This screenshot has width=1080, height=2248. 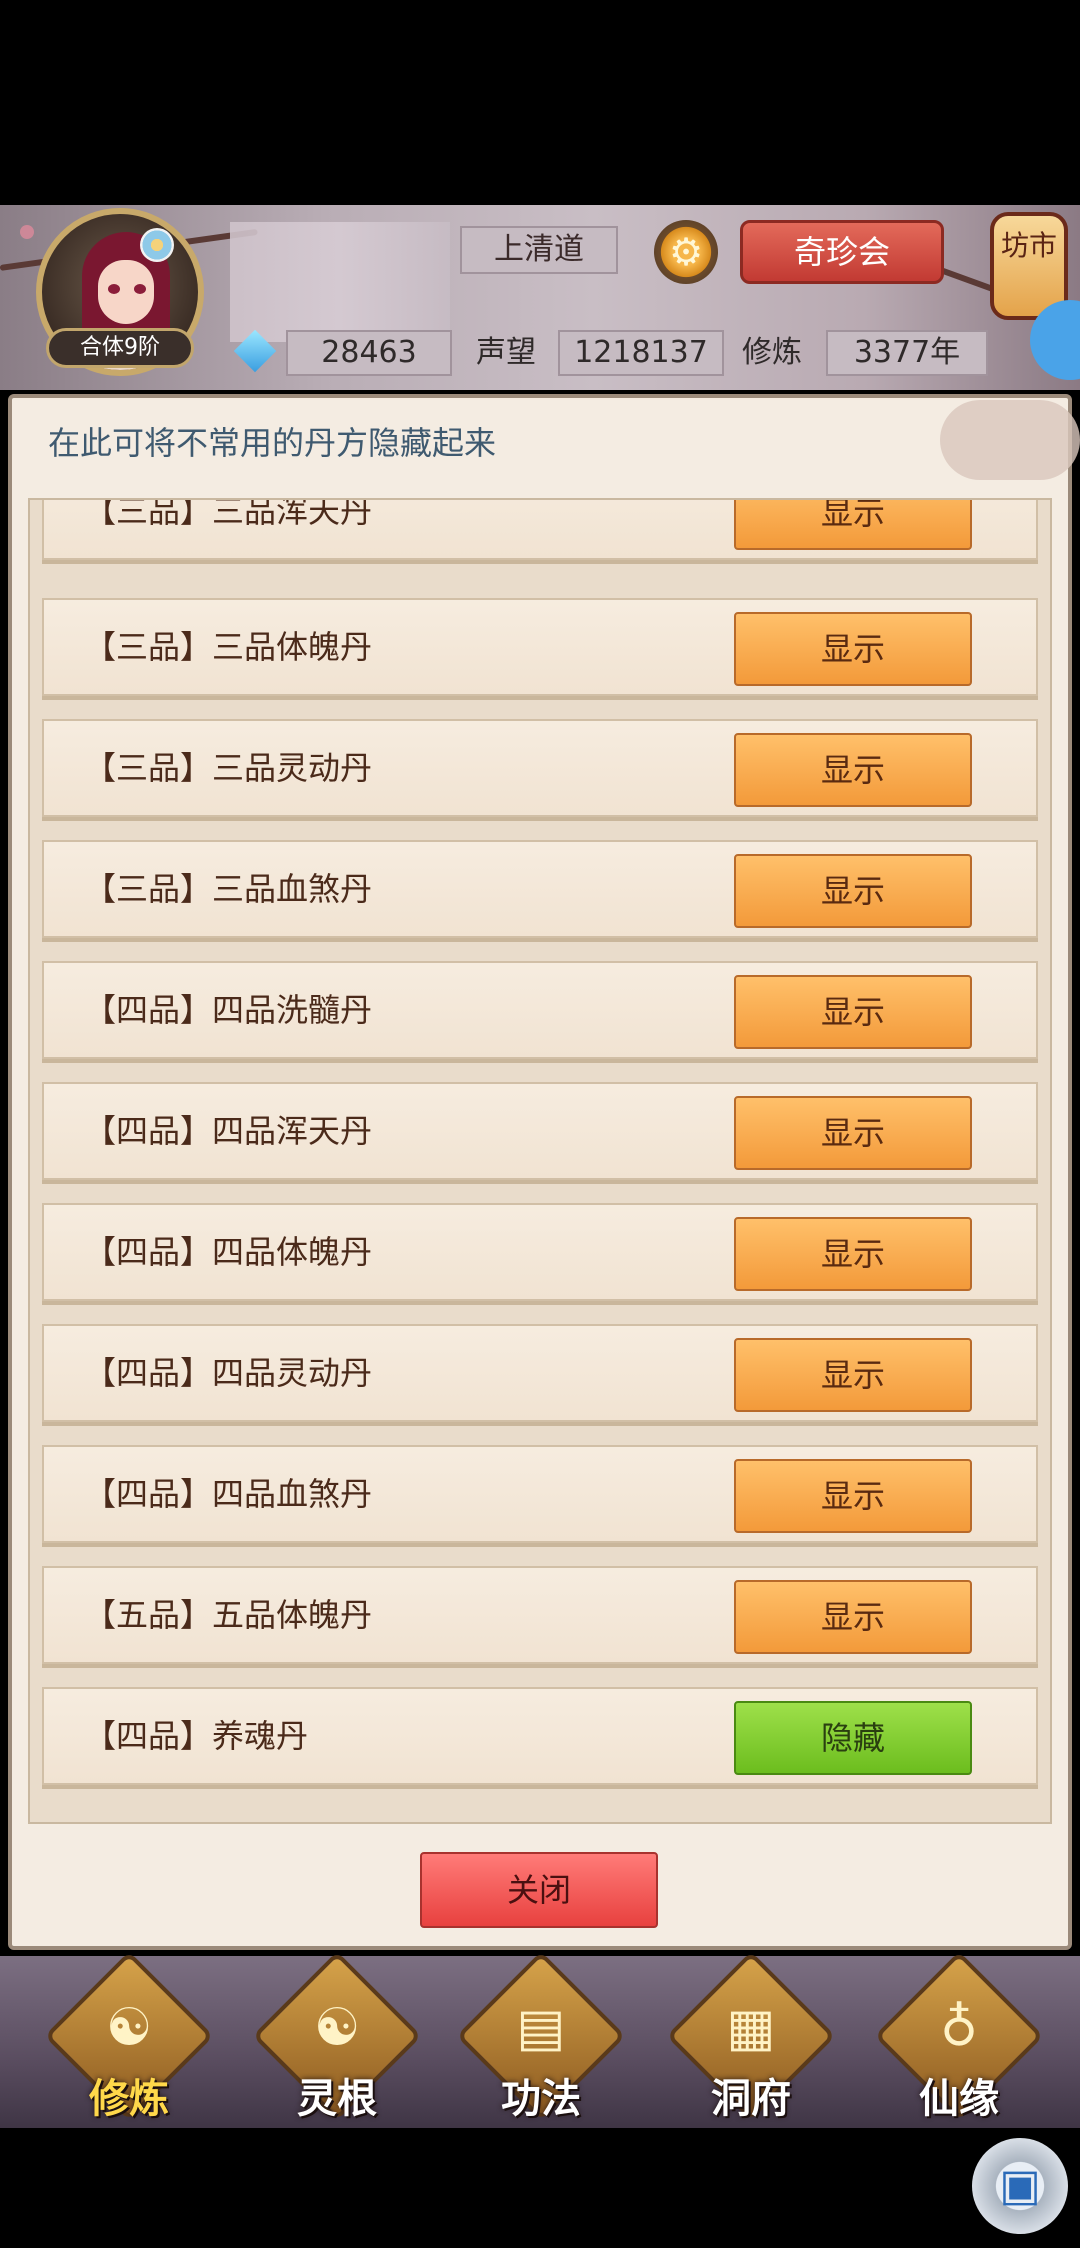 What do you see at coordinates (540, 1373) in the screenshot?
I see `recipe-row: 【四品】四品灵动丹 显示` at bounding box center [540, 1373].